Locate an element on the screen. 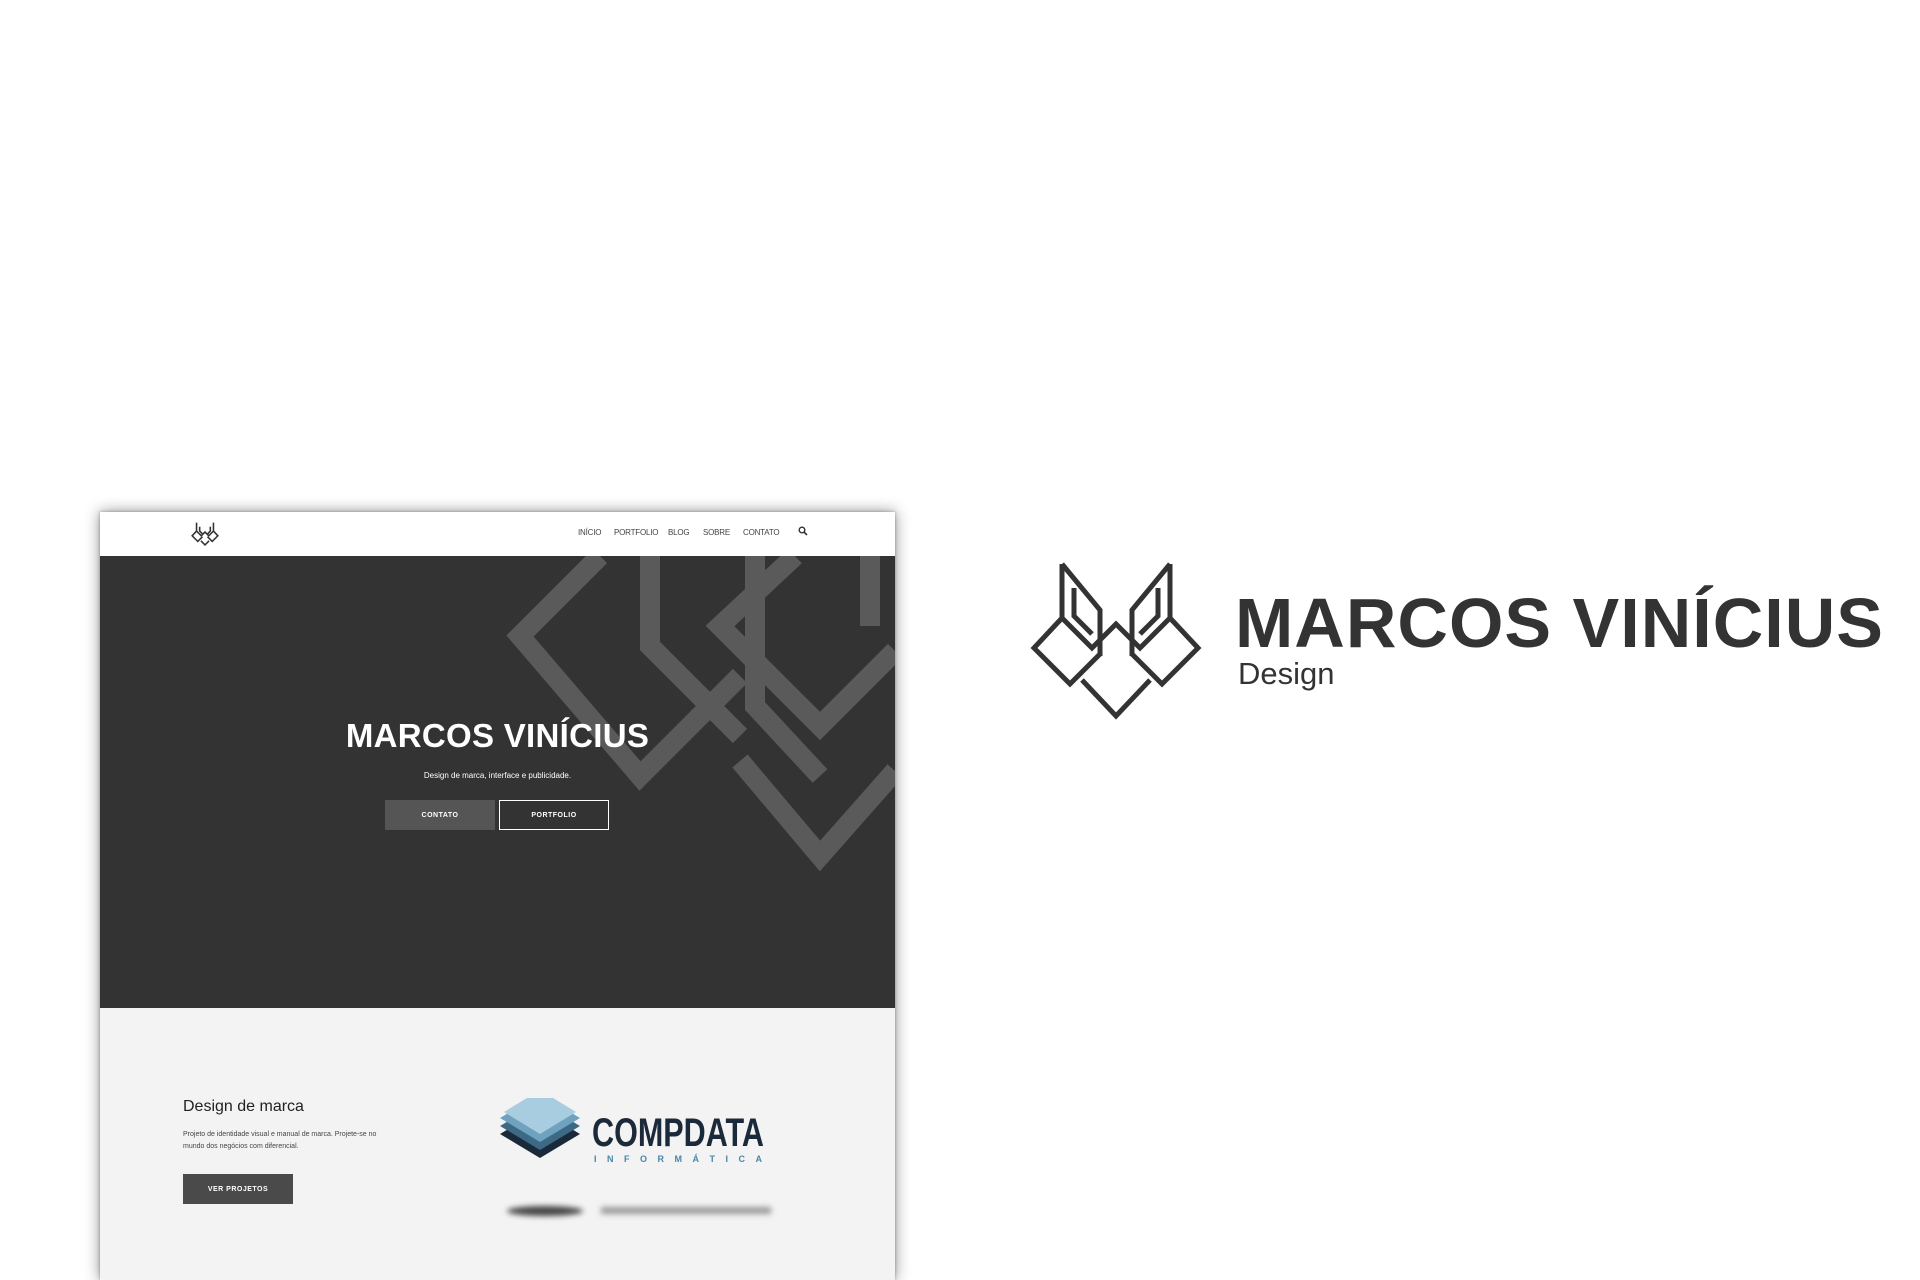 Image resolution: width=1920 pixels, height=1280 pixels. hero-background-pattern is located at coordinates (700, 714).